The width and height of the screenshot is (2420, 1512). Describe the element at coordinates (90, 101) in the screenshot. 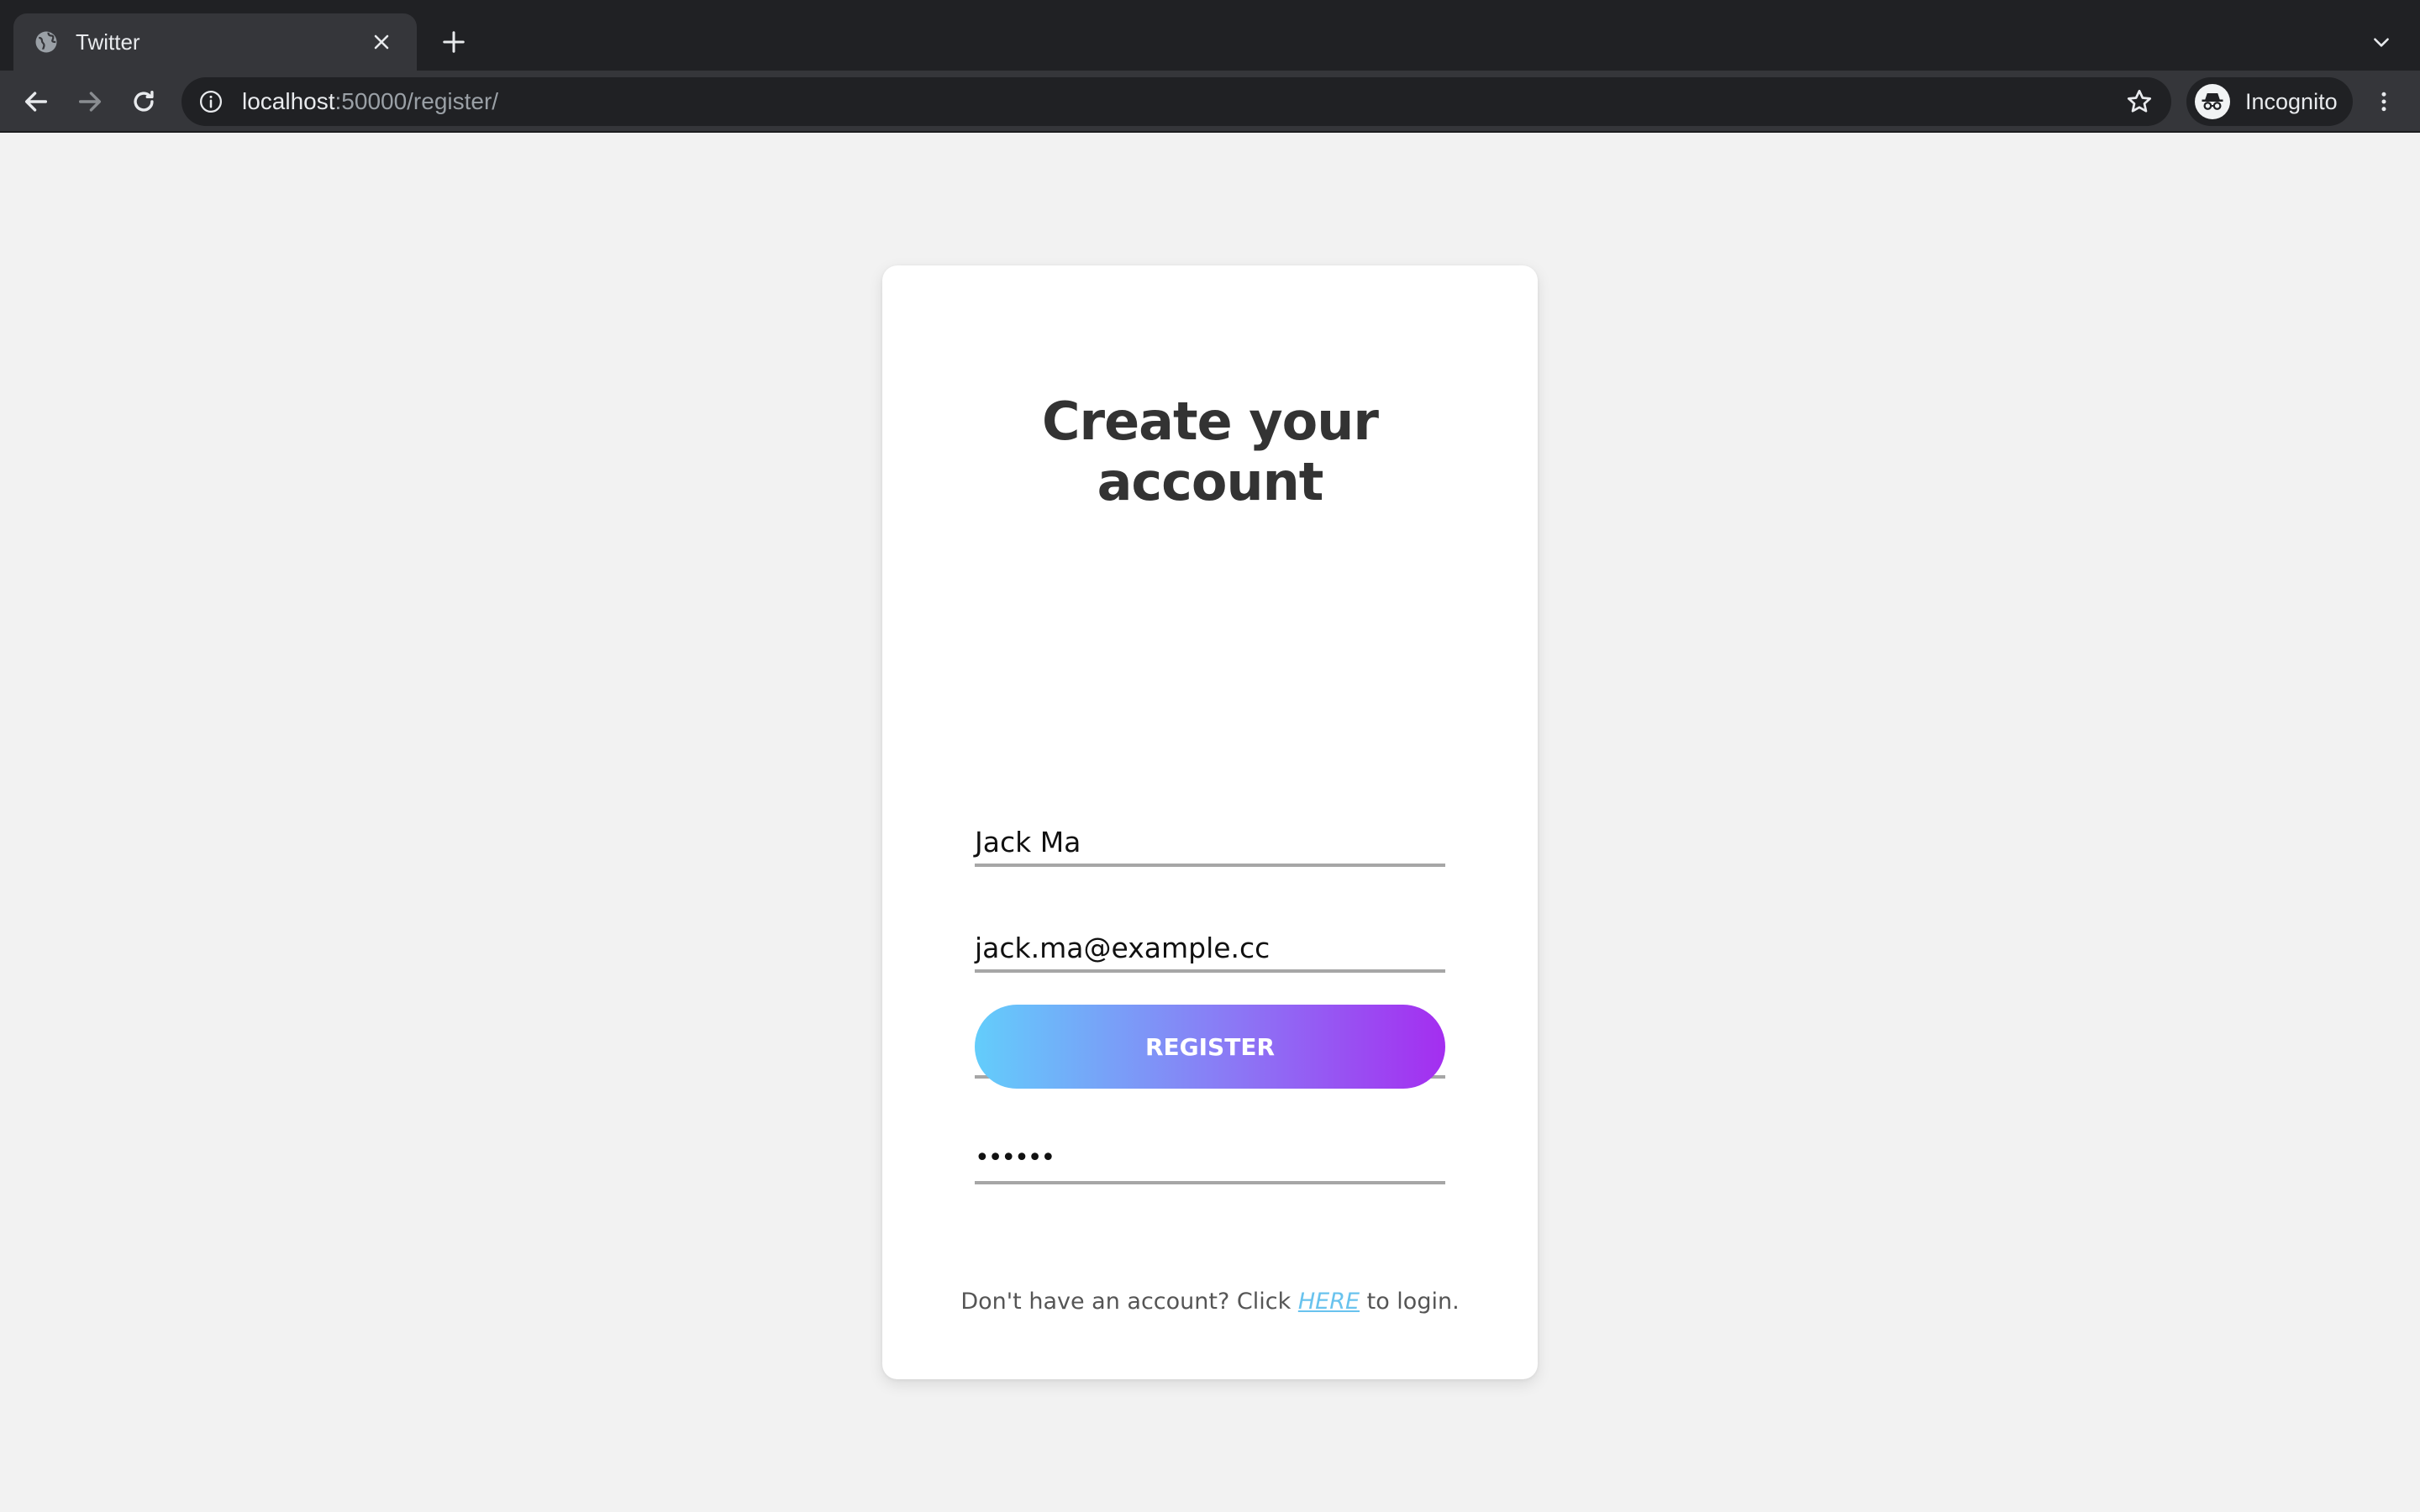

I see `forward-arrow-icon` at that location.